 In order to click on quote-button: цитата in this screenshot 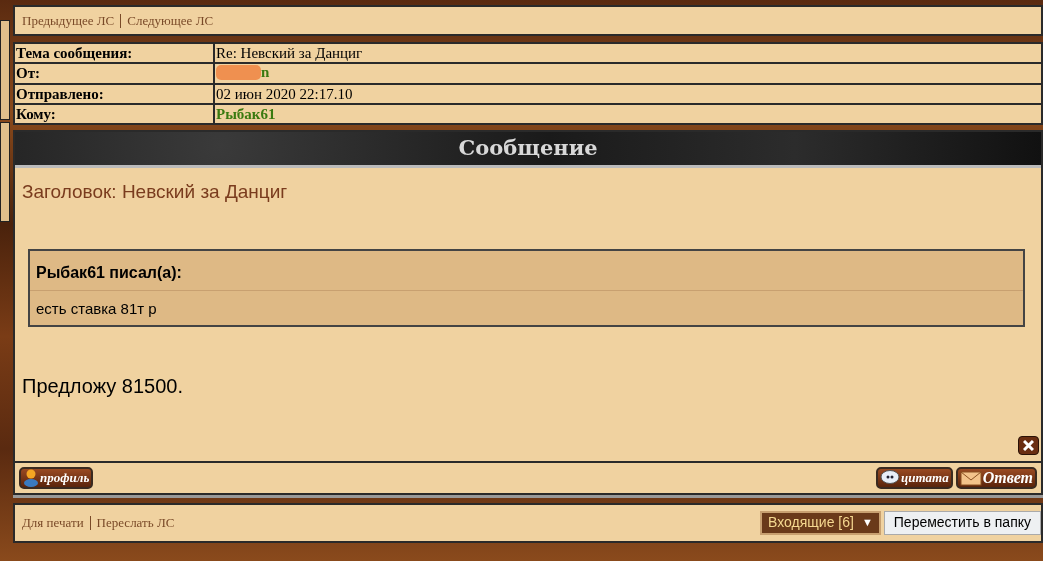, I will do `click(914, 477)`.